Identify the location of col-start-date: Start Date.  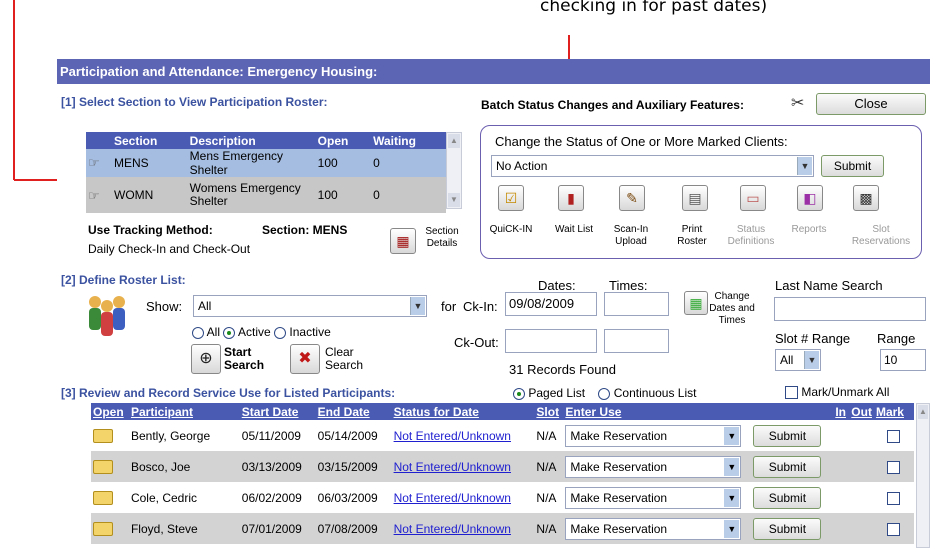
(277, 411).